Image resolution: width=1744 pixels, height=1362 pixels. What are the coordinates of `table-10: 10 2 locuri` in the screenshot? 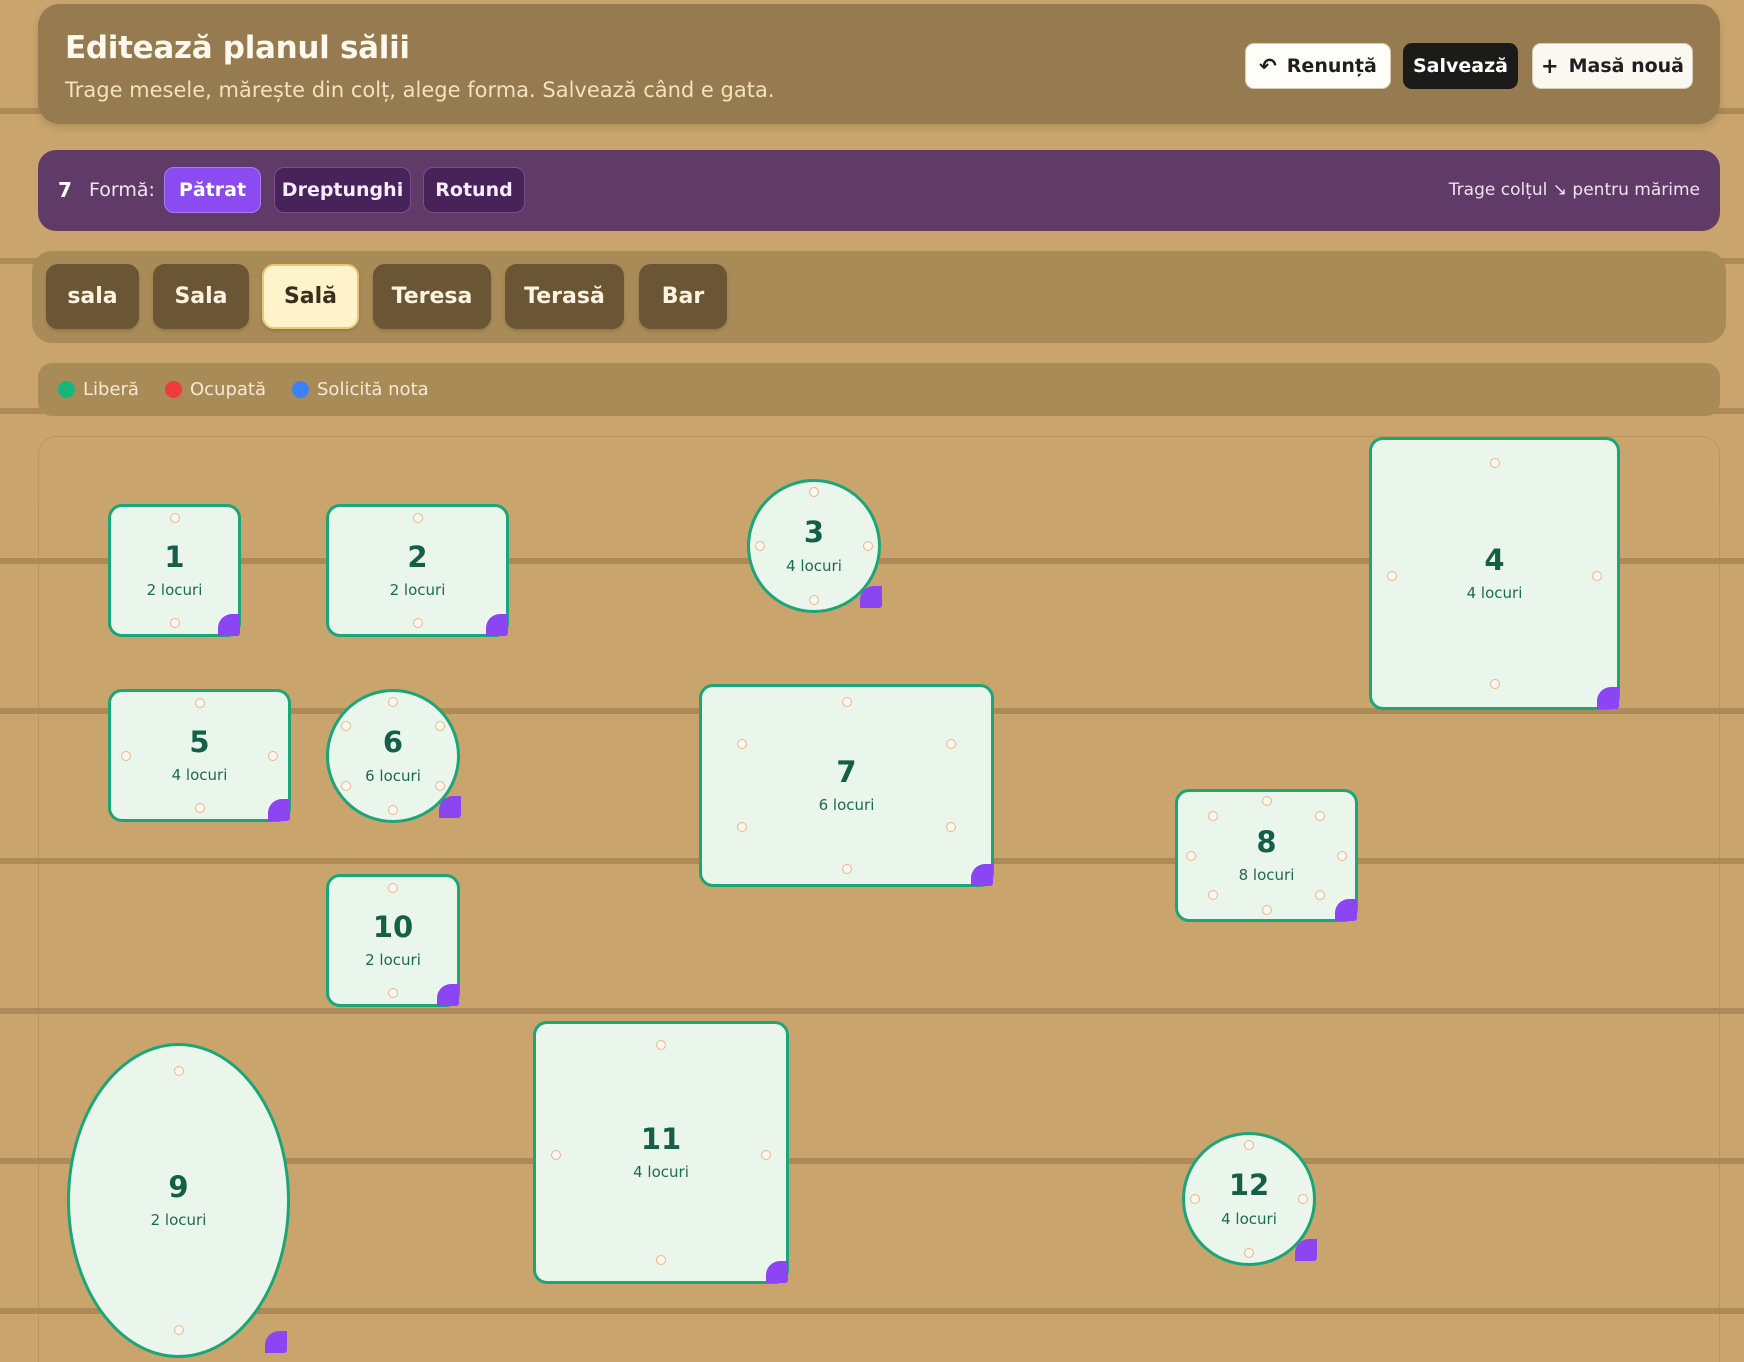 It's located at (393, 940).